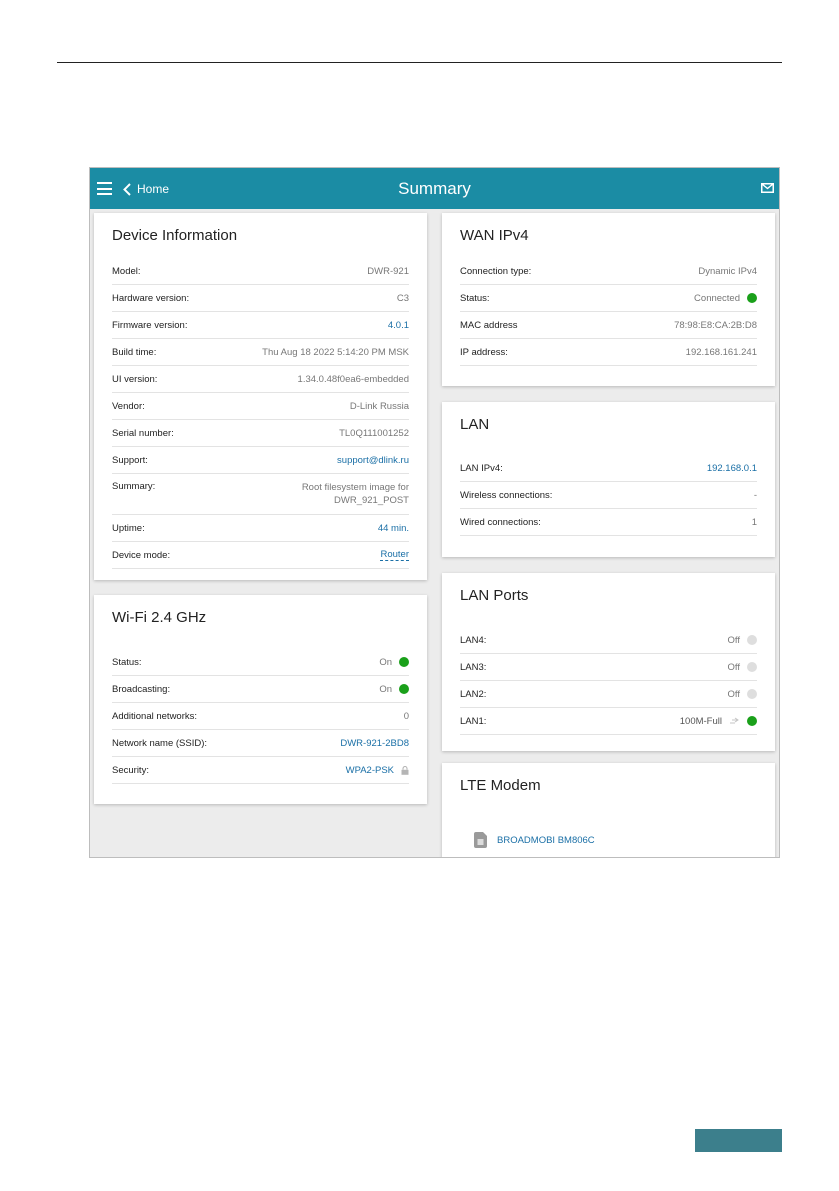 Image resolution: width=839 pixels, height=1191 pixels. I want to click on lock-icon, so click(405, 770).